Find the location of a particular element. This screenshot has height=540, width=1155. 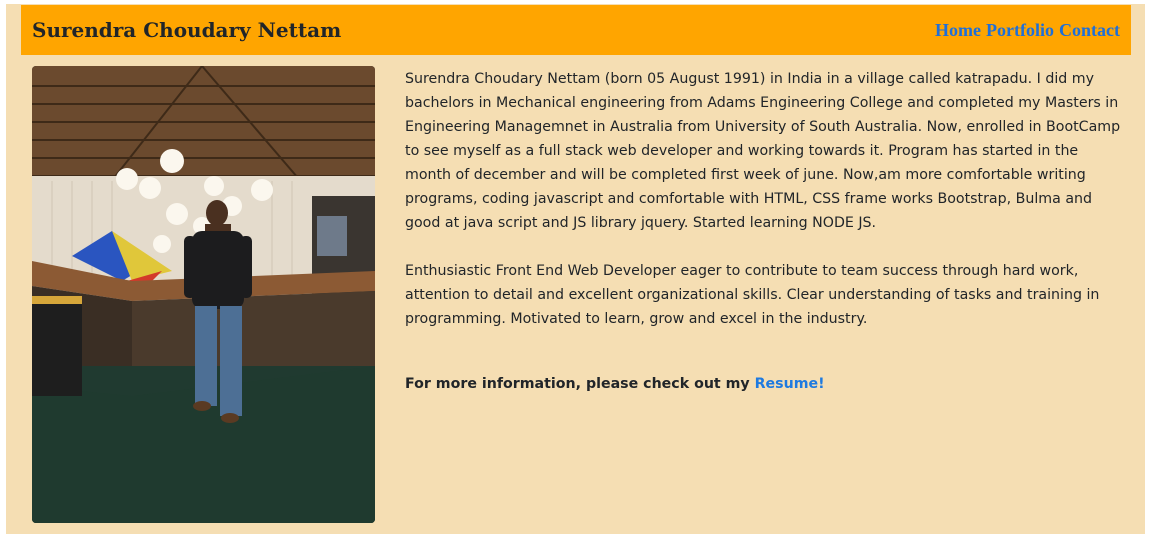

nav-link-contact: Contact is located at coordinates (1089, 30).